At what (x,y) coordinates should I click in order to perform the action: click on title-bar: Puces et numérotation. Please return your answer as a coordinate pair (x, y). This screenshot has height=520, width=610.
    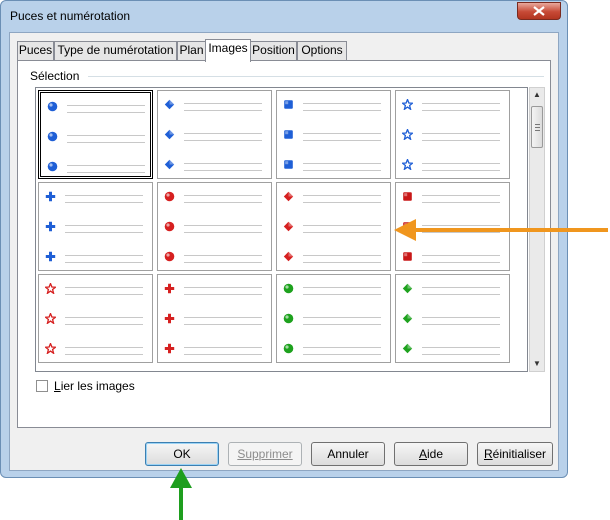
    Looking at the image, I should click on (284, 16).